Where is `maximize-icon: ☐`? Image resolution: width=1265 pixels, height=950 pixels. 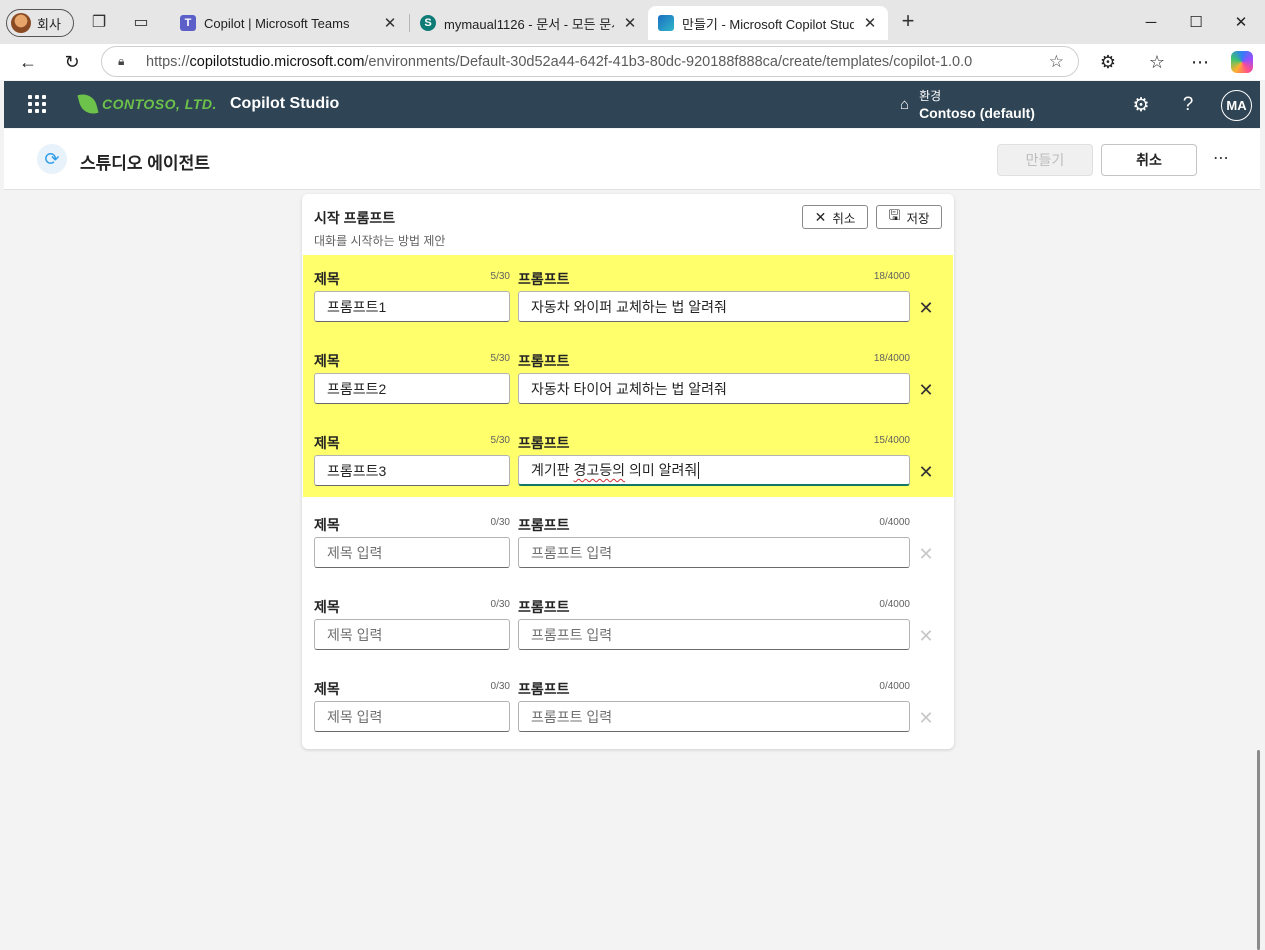
maximize-icon: ☐ is located at coordinates (1196, 22).